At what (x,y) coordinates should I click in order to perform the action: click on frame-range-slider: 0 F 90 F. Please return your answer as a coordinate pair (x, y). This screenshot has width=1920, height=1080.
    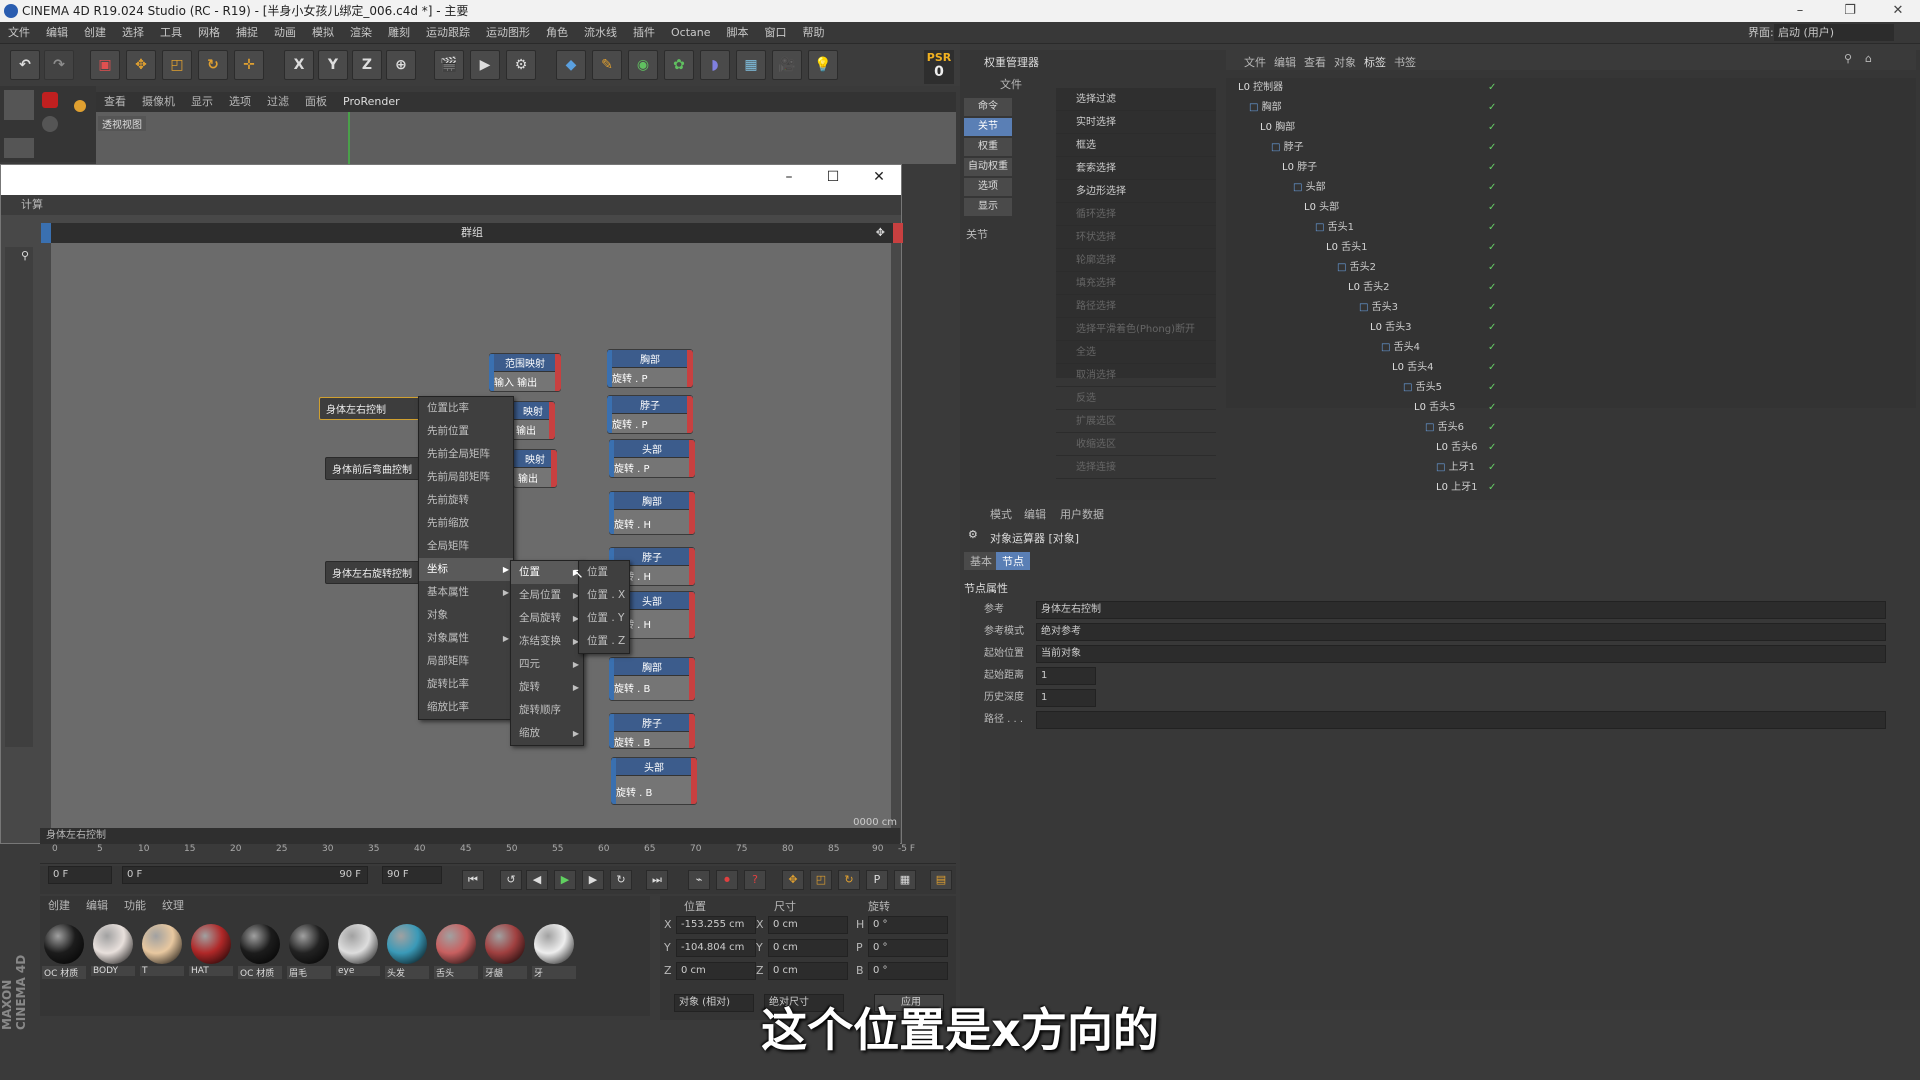
    Looking at the image, I should click on (245, 875).